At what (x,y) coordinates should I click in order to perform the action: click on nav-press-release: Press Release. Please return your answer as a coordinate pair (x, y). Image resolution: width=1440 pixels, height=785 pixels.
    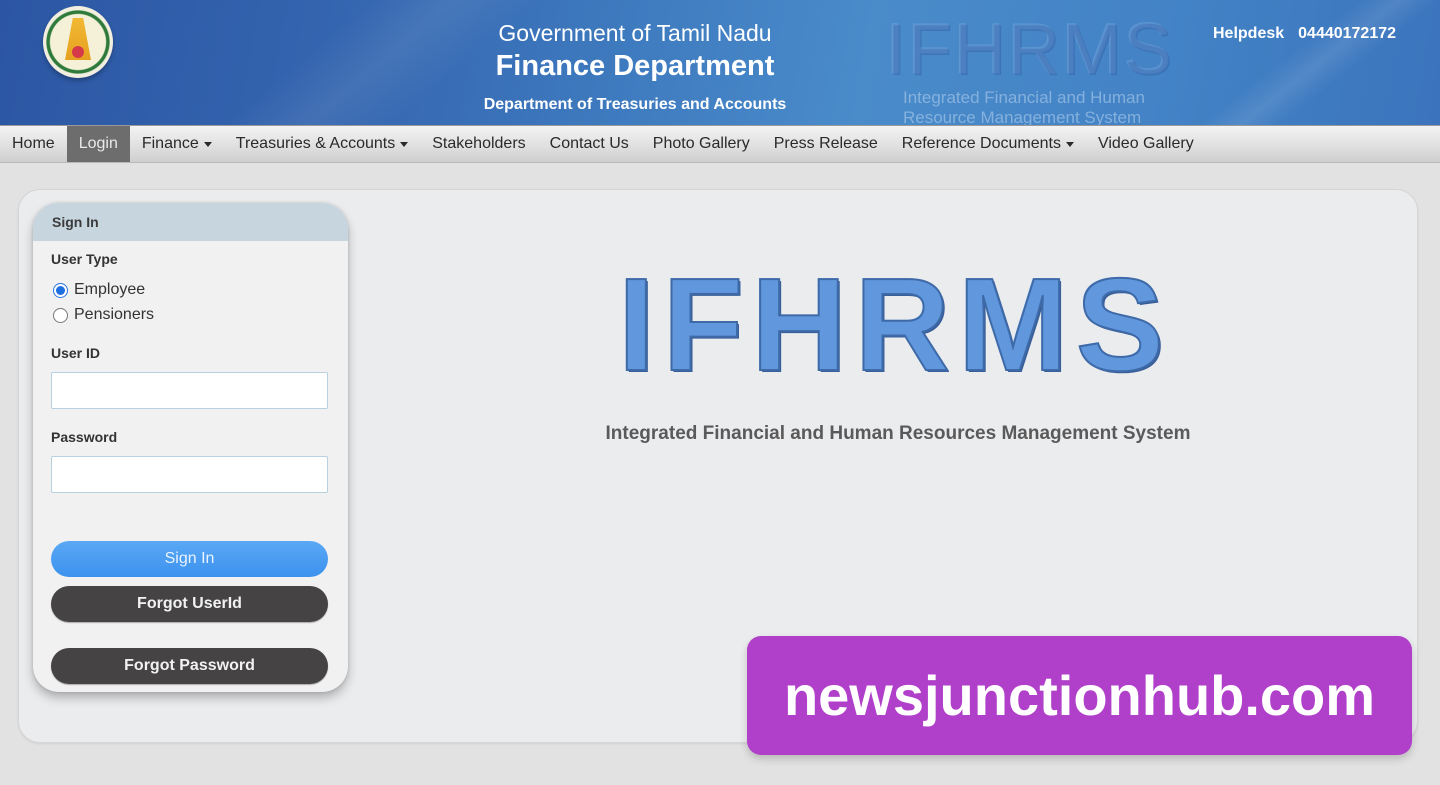
    Looking at the image, I should click on (826, 144).